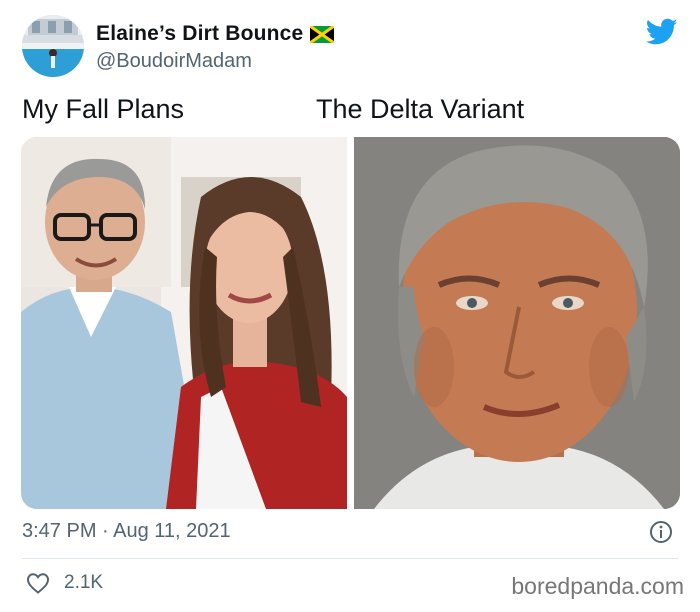 The image size is (700, 612). Describe the element at coordinates (103, 109) in the screenshot. I see `caption-left: My Fall Plans` at that location.